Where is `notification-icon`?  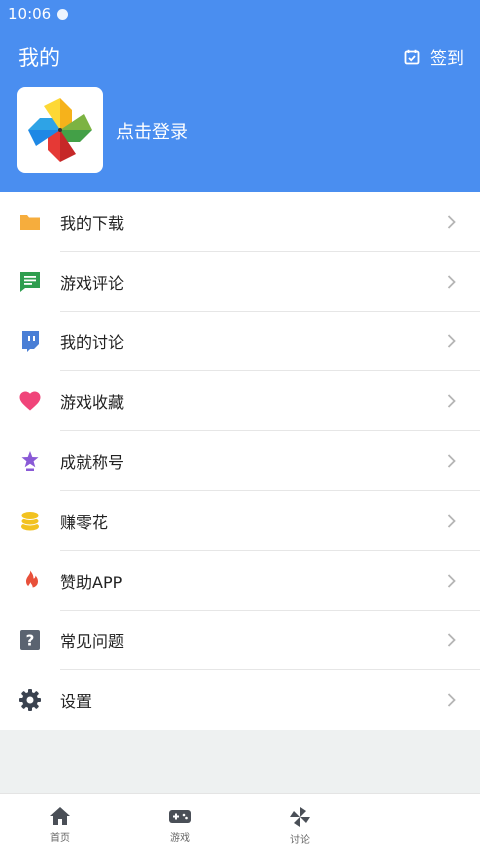 notification-icon is located at coordinates (63, 14).